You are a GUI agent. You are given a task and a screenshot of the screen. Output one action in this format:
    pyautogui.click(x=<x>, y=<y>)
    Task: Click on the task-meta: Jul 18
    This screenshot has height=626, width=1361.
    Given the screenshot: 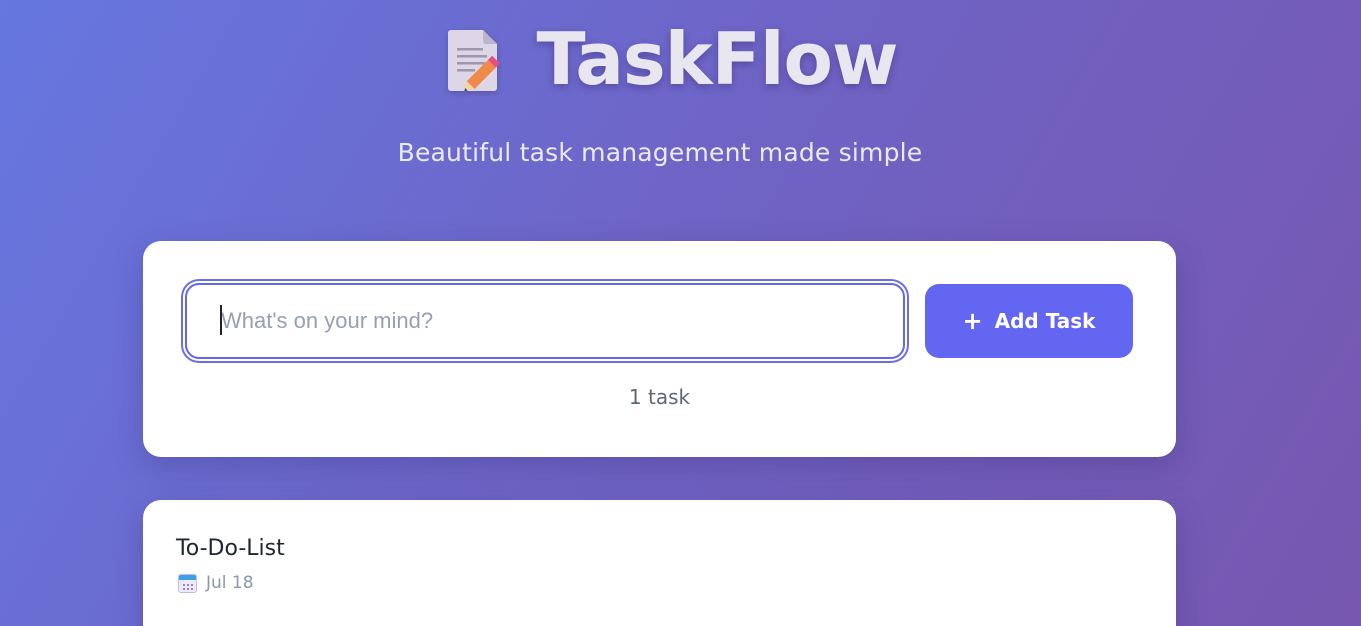 What is the action you would take?
    pyautogui.click(x=216, y=583)
    